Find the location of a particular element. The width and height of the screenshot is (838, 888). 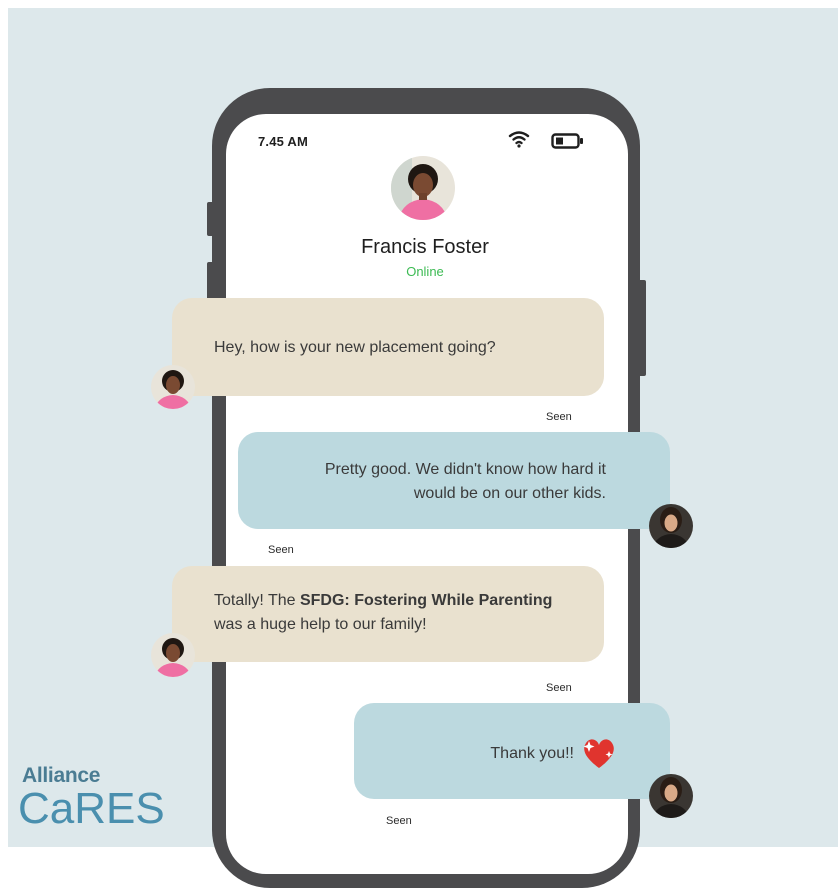

message-bubble-received: Hey, how is your new placement going? is located at coordinates (388, 347).